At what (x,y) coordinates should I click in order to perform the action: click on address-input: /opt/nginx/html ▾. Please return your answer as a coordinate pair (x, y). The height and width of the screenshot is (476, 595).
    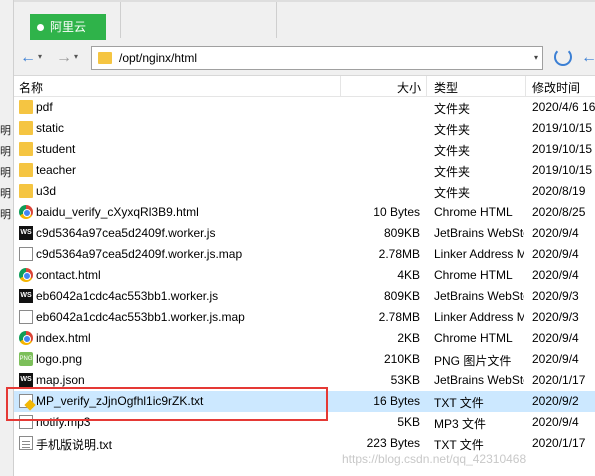
    Looking at the image, I should click on (317, 58).